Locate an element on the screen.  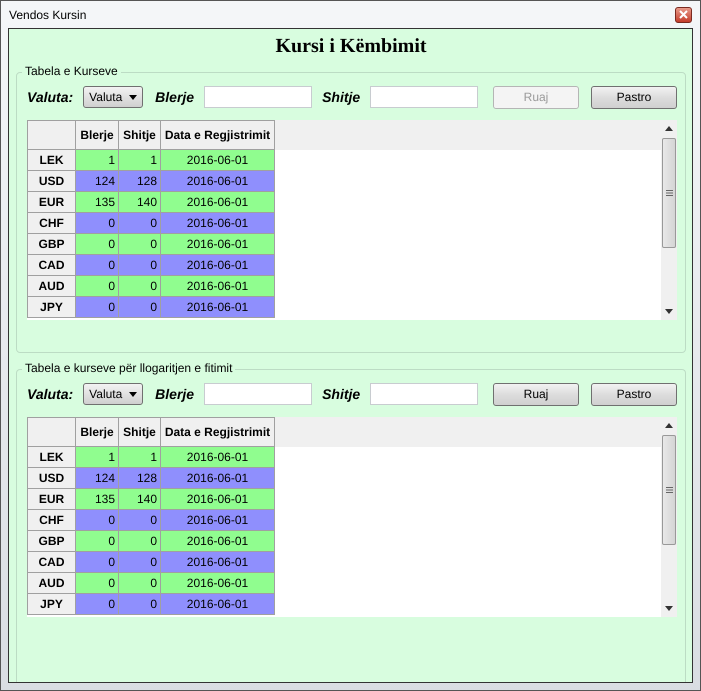
action-button: Ruaj is located at coordinates (536, 394).